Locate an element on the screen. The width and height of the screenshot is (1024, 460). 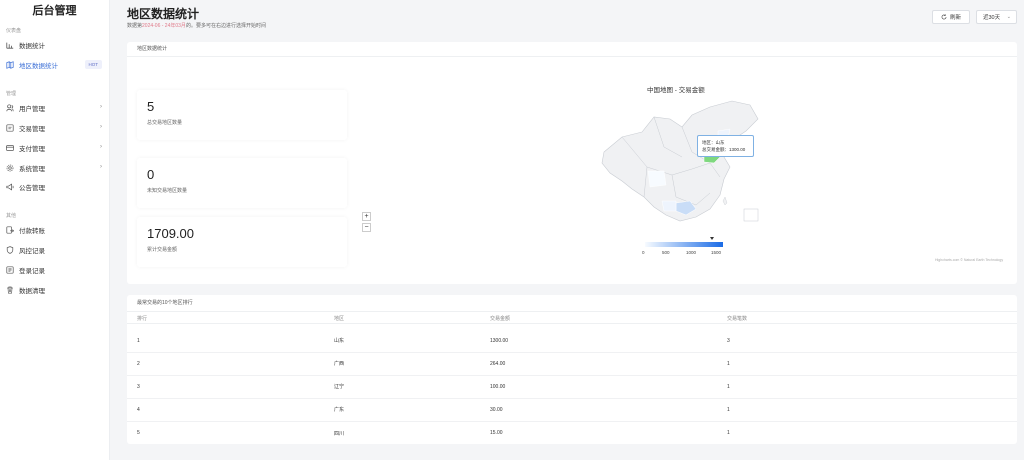
section-label-other: 其他 is located at coordinates (11, 216).